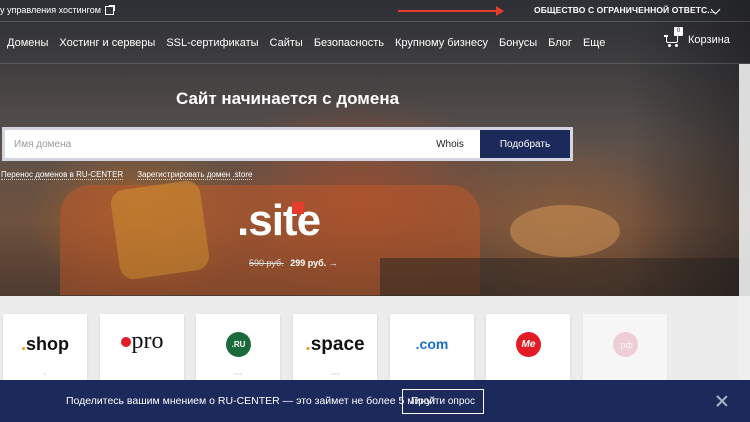  Describe the element at coordinates (147, 341) in the screenshot. I see `tile-pro-label: pro` at that location.